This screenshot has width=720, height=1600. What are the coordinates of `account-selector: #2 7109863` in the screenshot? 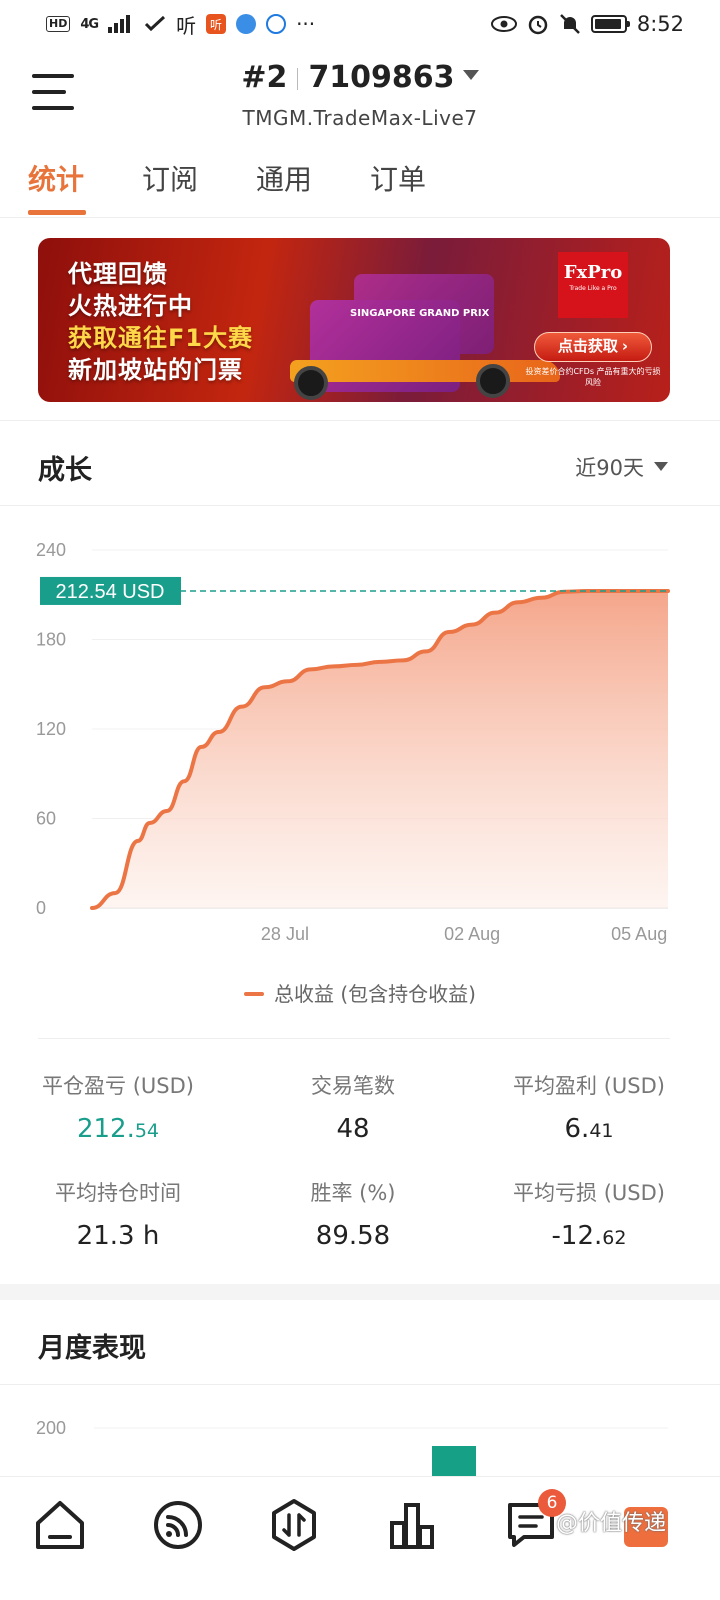 It's located at (360, 77).